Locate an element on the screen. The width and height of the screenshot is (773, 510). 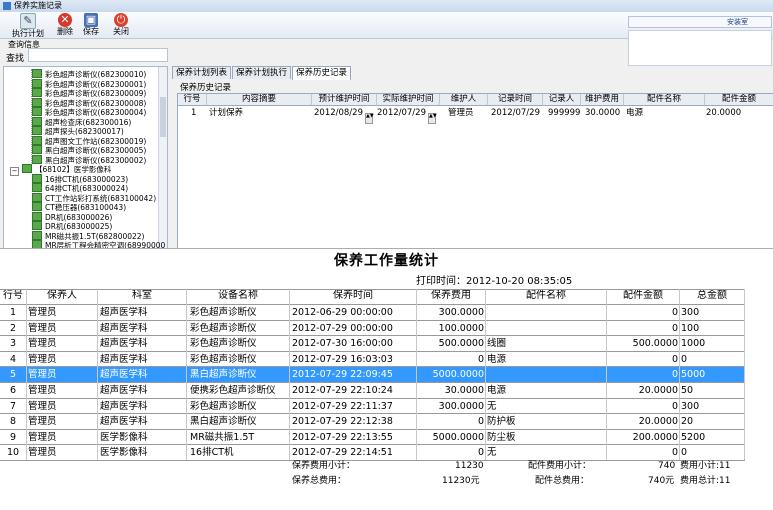
report-cell: 超声医学科 is located at coordinates (124, 390).